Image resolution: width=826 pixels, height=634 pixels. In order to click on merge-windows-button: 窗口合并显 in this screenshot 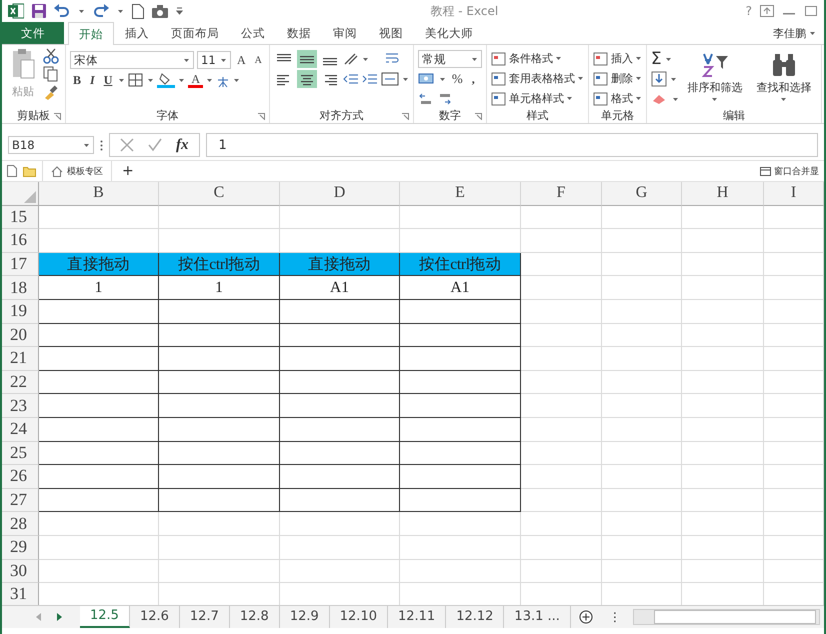, I will do `click(796, 171)`.